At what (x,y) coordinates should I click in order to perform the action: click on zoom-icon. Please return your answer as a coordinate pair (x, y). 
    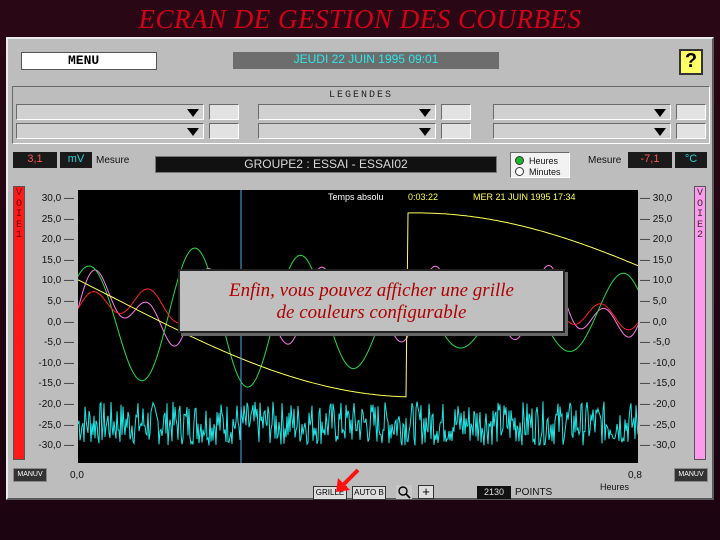
    Looking at the image, I should click on (404, 492).